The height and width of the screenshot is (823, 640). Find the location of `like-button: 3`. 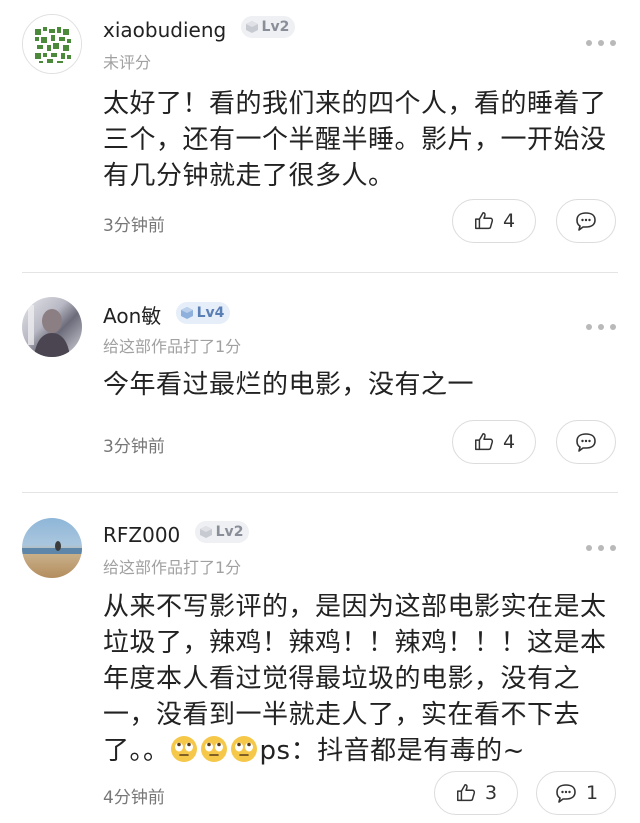

like-button: 3 is located at coordinates (476, 793).